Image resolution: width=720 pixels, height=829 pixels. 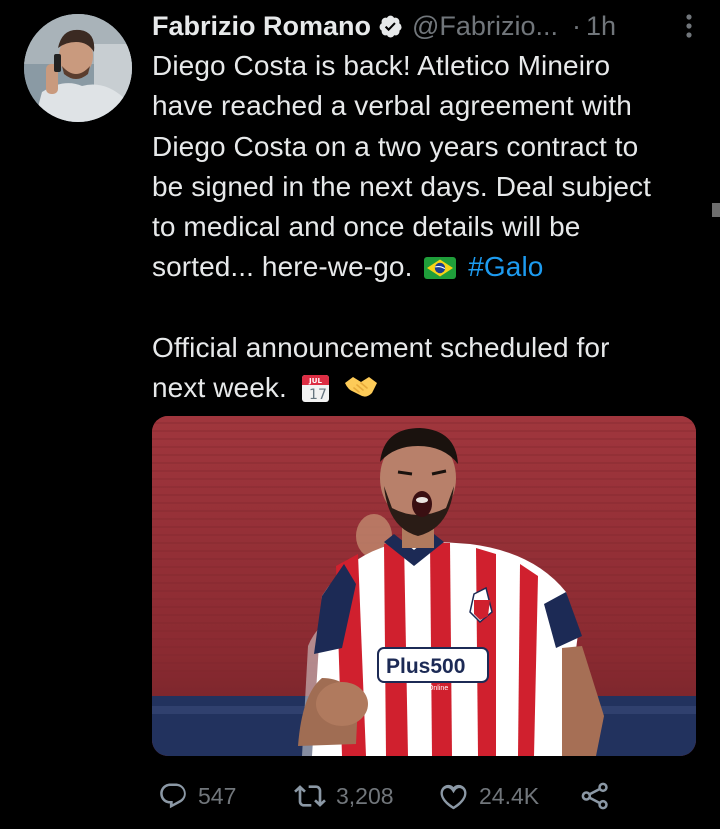 What do you see at coordinates (509, 795) in the screenshot?
I see `like-count: 24.4K` at bounding box center [509, 795].